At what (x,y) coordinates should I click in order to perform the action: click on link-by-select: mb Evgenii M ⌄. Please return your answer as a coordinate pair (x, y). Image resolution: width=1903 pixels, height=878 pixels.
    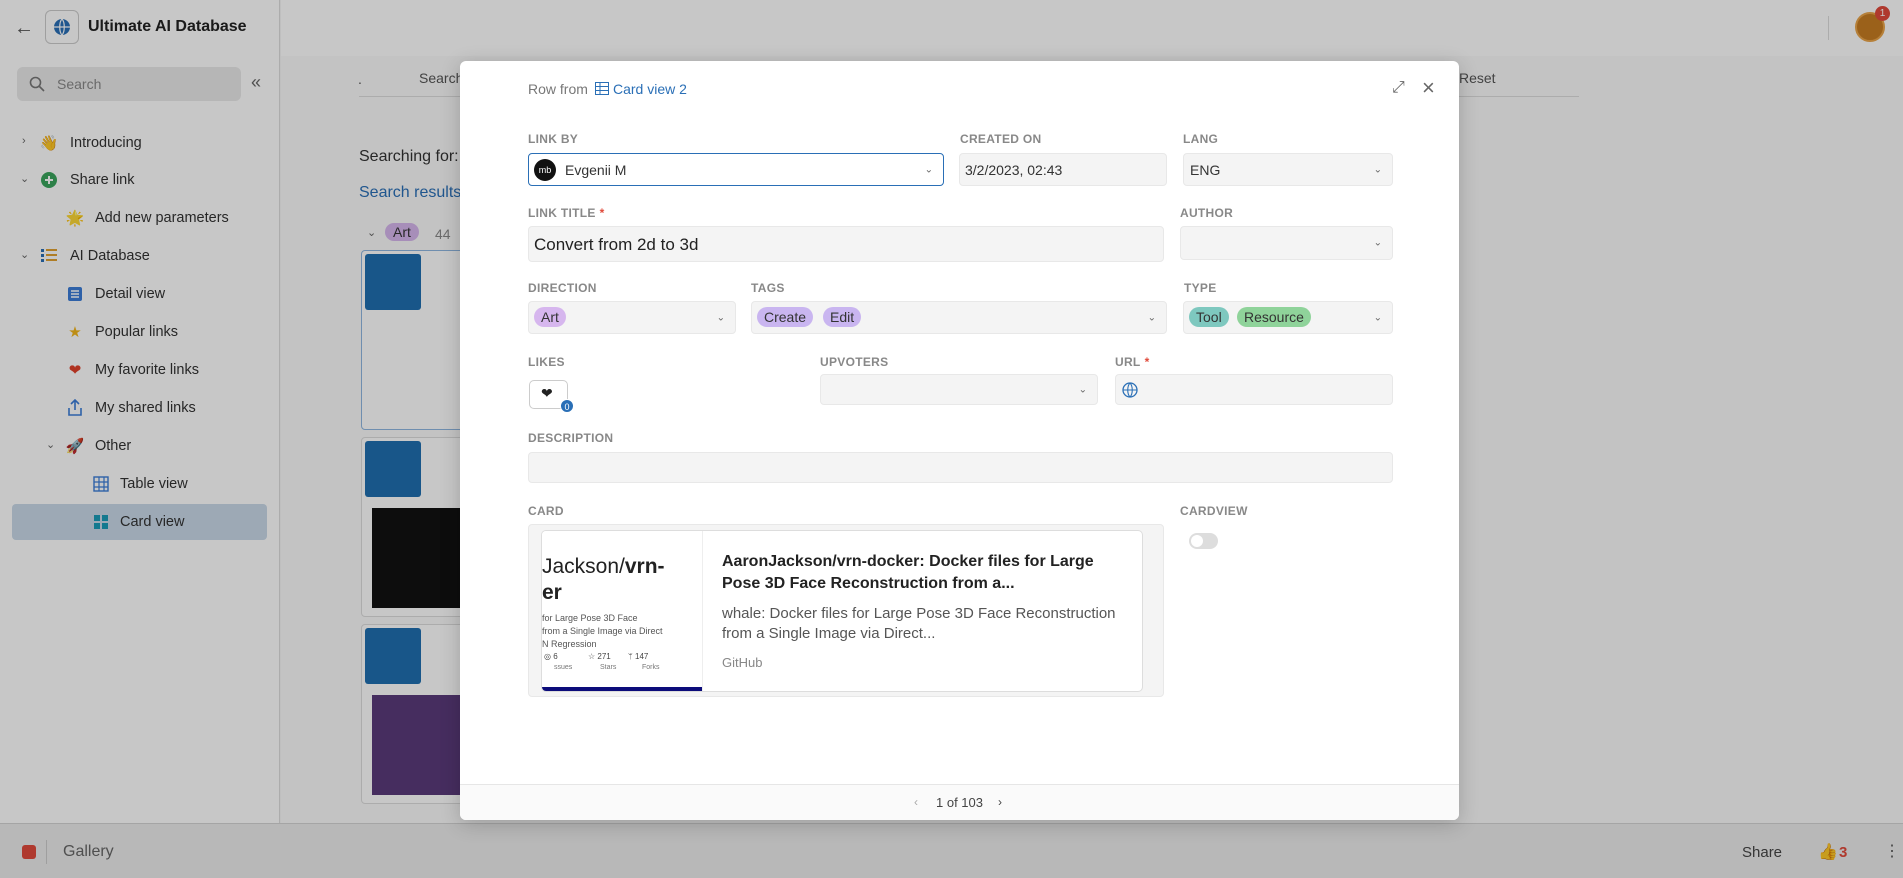
    Looking at the image, I should click on (736, 169).